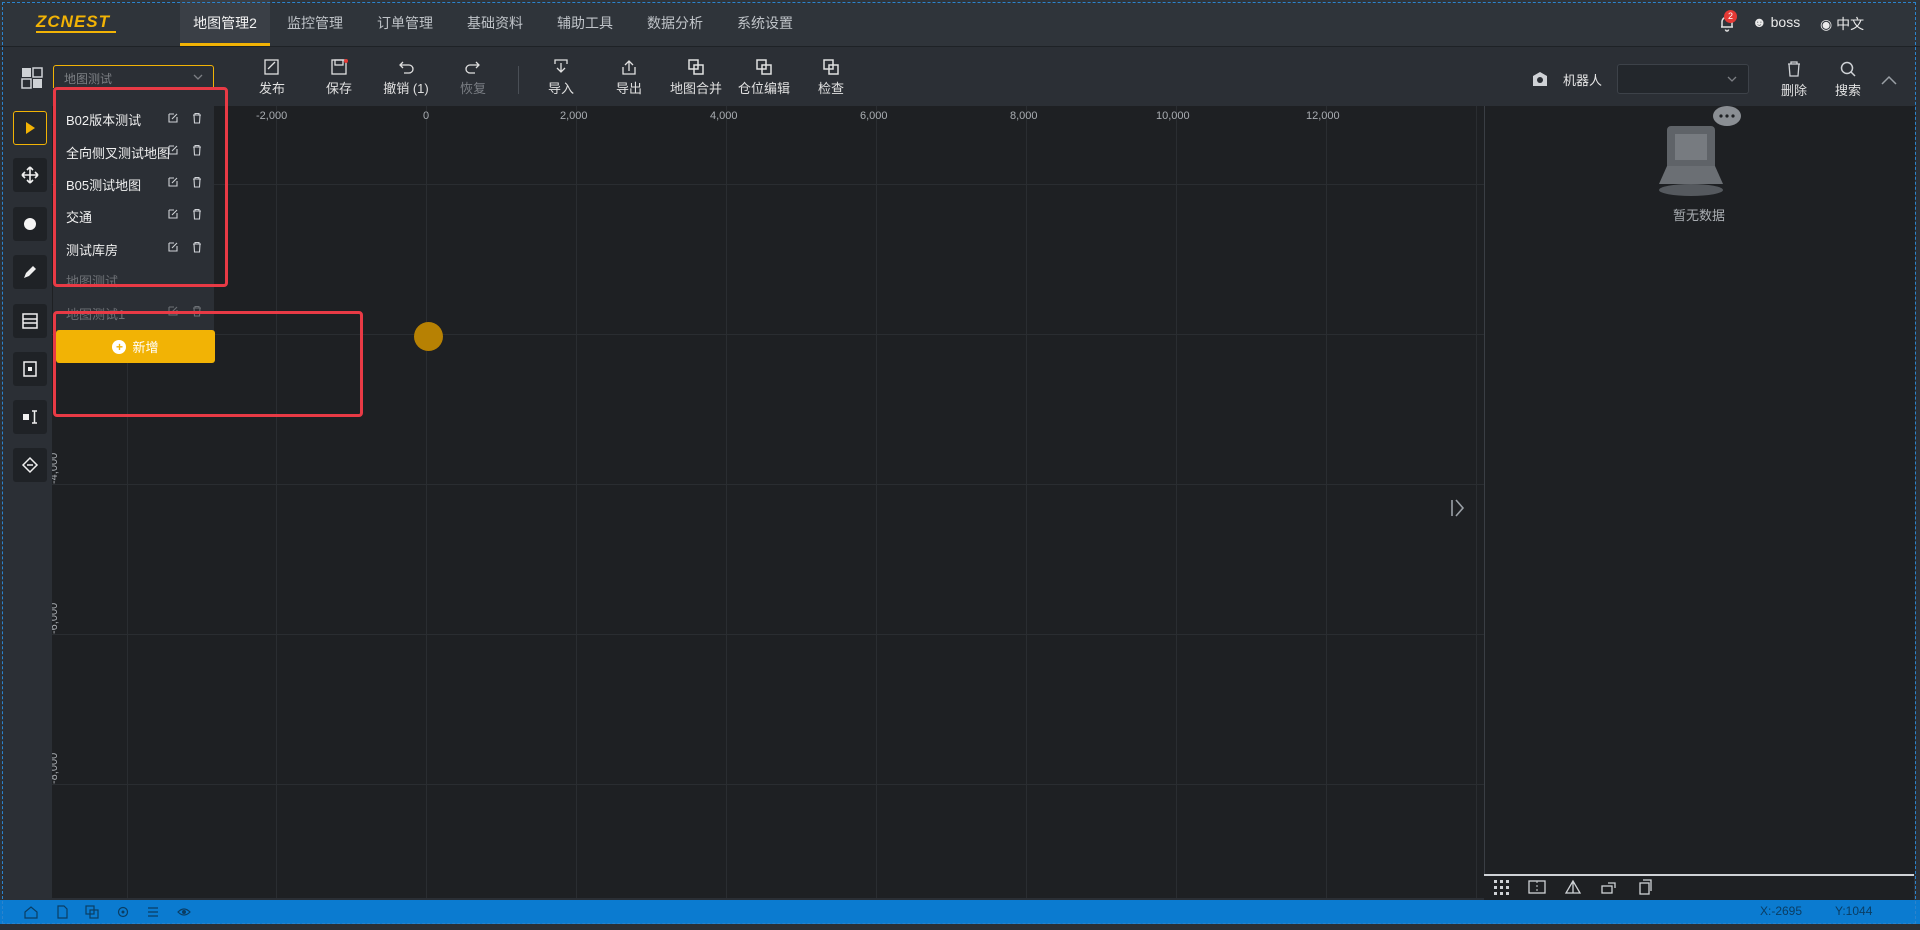 This screenshot has width=1920, height=930. Describe the element at coordinates (406, 77) in the screenshot. I see `undo-button: 撤销 (1)` at that location.